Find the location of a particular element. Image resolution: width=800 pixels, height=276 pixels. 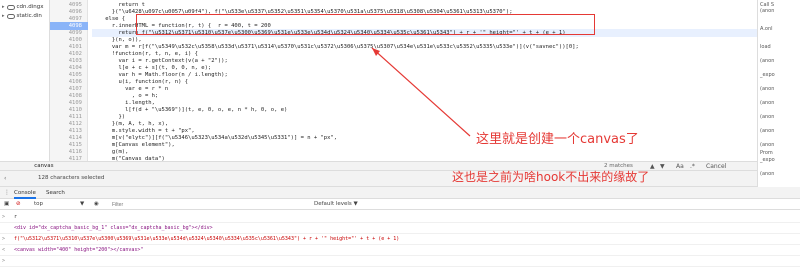

call-frame-item: load is located at coordinates (765, 47).